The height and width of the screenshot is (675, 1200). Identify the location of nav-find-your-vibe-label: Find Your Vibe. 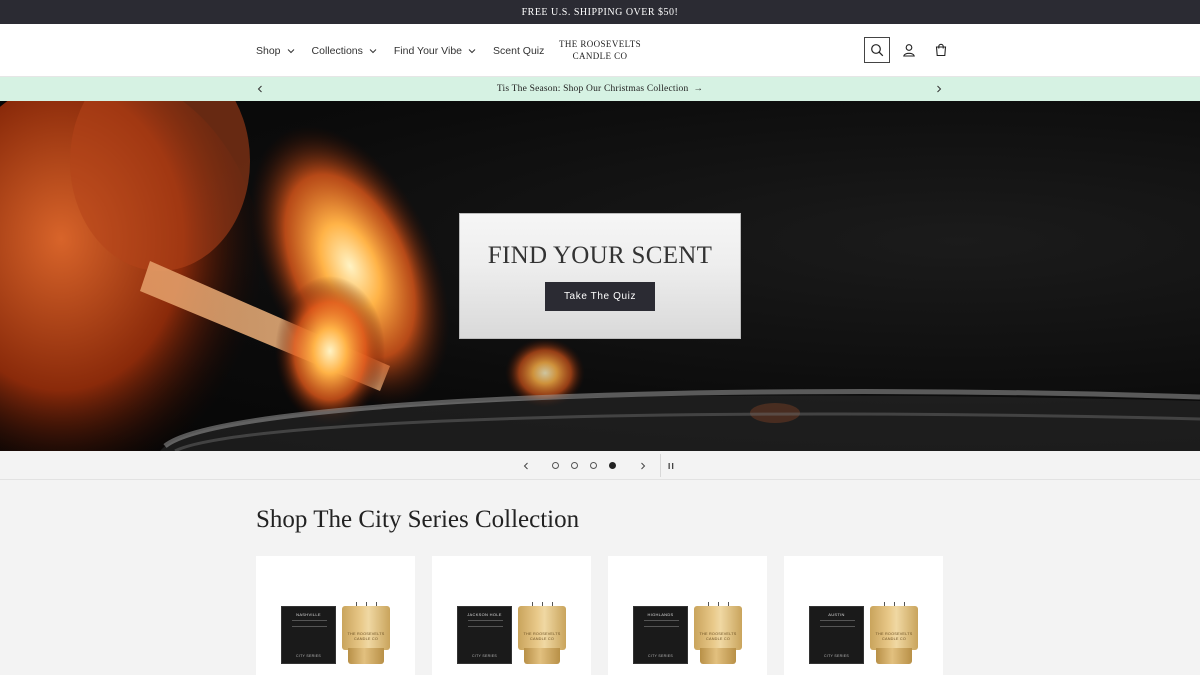
(428, 50).